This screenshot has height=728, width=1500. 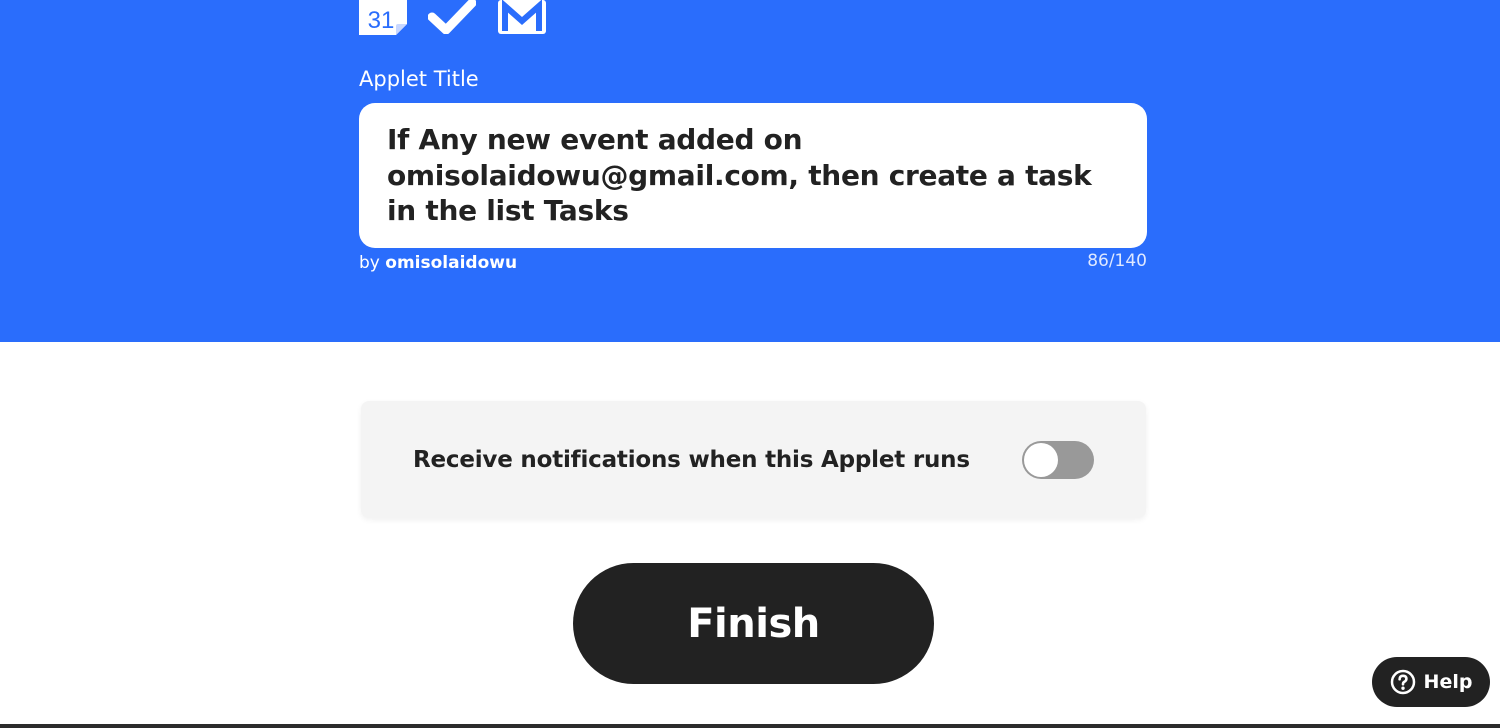 I want to click on notifications-toggle, so click(x=1058, y=460).